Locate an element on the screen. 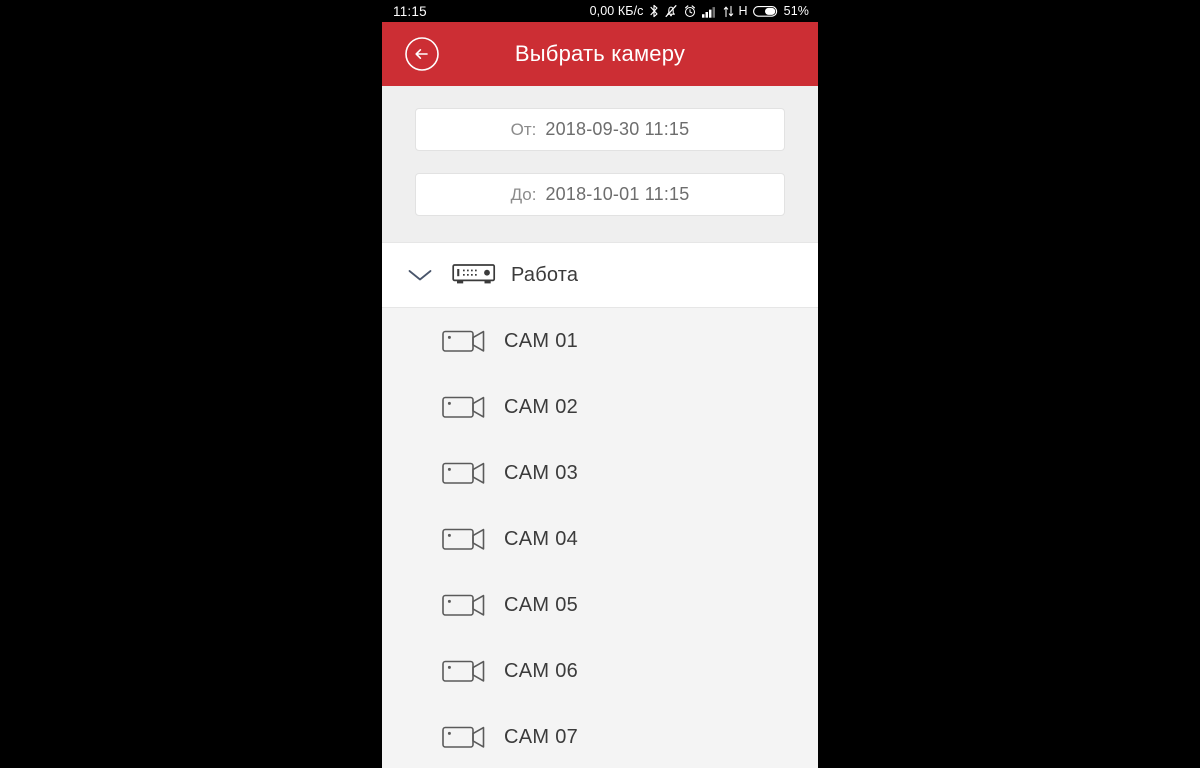 The height and width of the screenshot is (768, 1200). camera-label: CAM 01 is located at coordinates (541, 340).